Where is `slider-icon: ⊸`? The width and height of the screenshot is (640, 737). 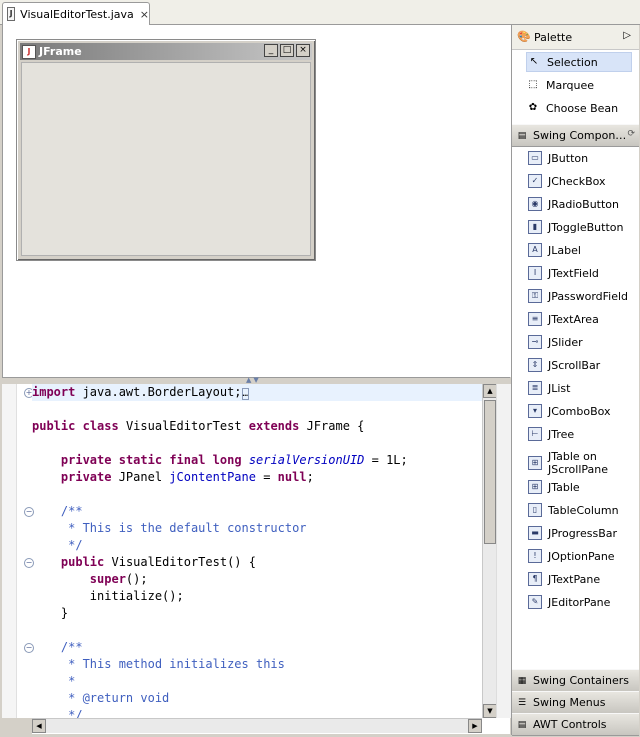 slider-icon: ⊸ is located at coordinates (535, 342).